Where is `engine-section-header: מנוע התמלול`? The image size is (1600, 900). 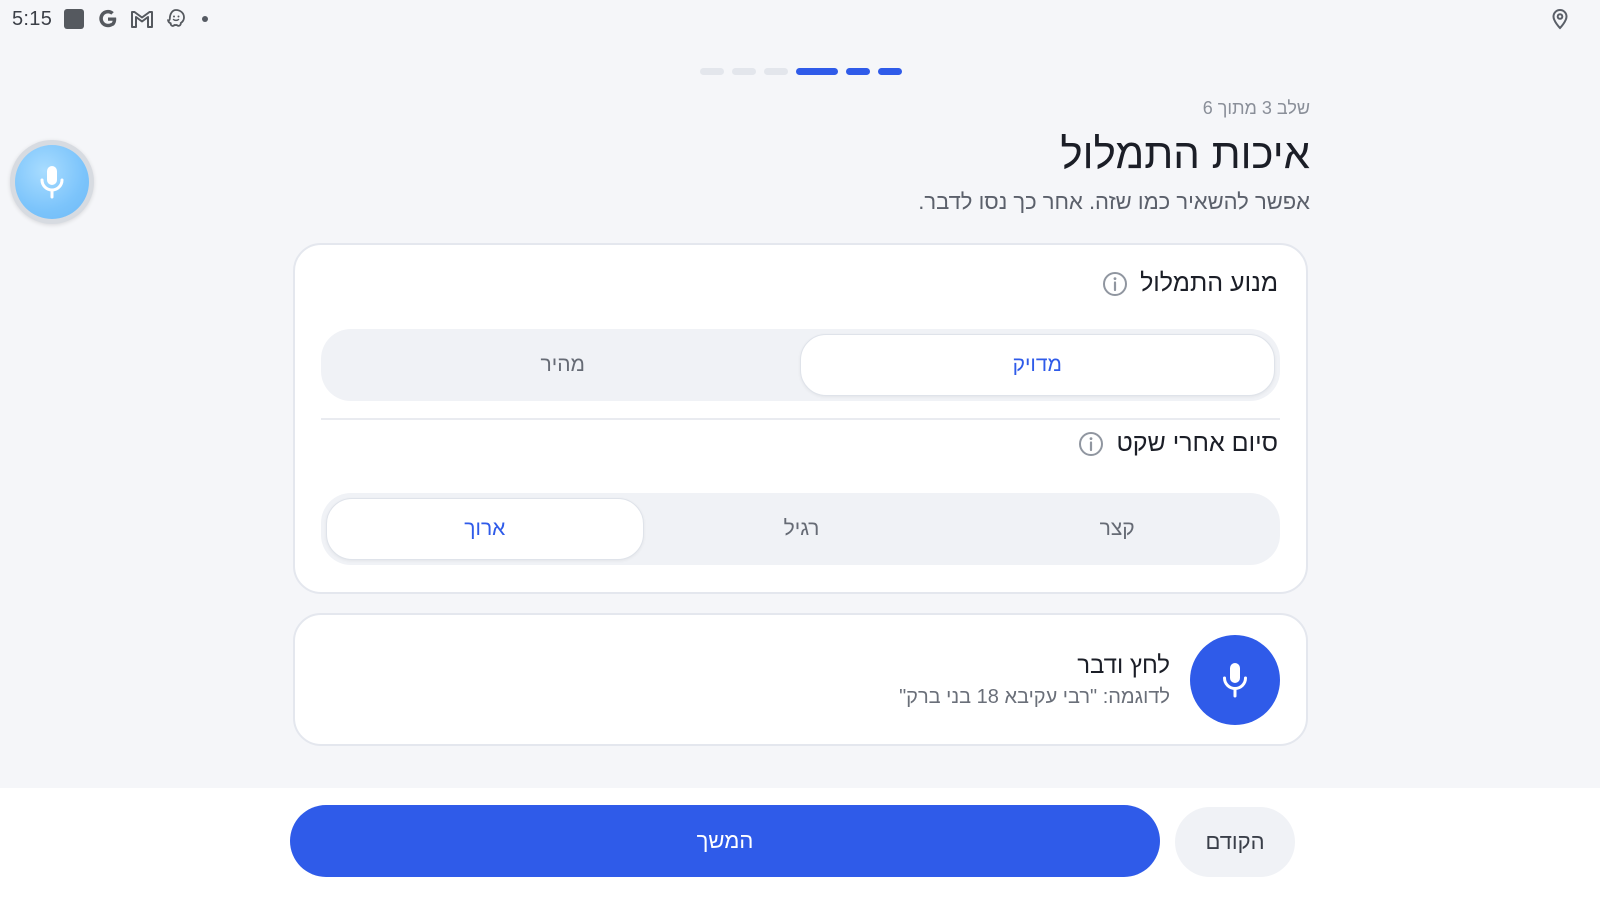 engine-section-header: מנוע התמלול is located at coordinates (1190, 283).